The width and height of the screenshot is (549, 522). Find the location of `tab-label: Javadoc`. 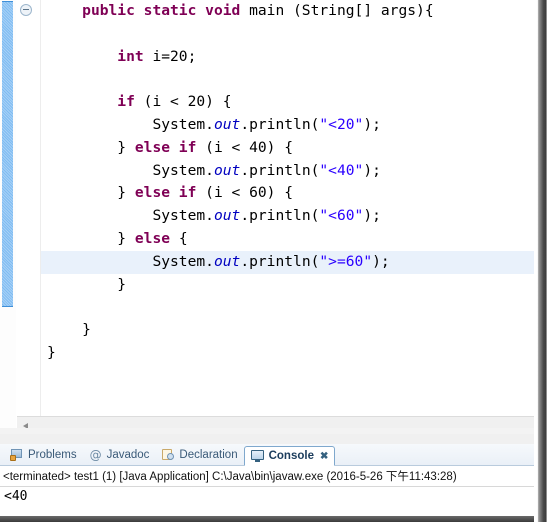

tab-label: Javadoc is located at coordinates (128, 455).